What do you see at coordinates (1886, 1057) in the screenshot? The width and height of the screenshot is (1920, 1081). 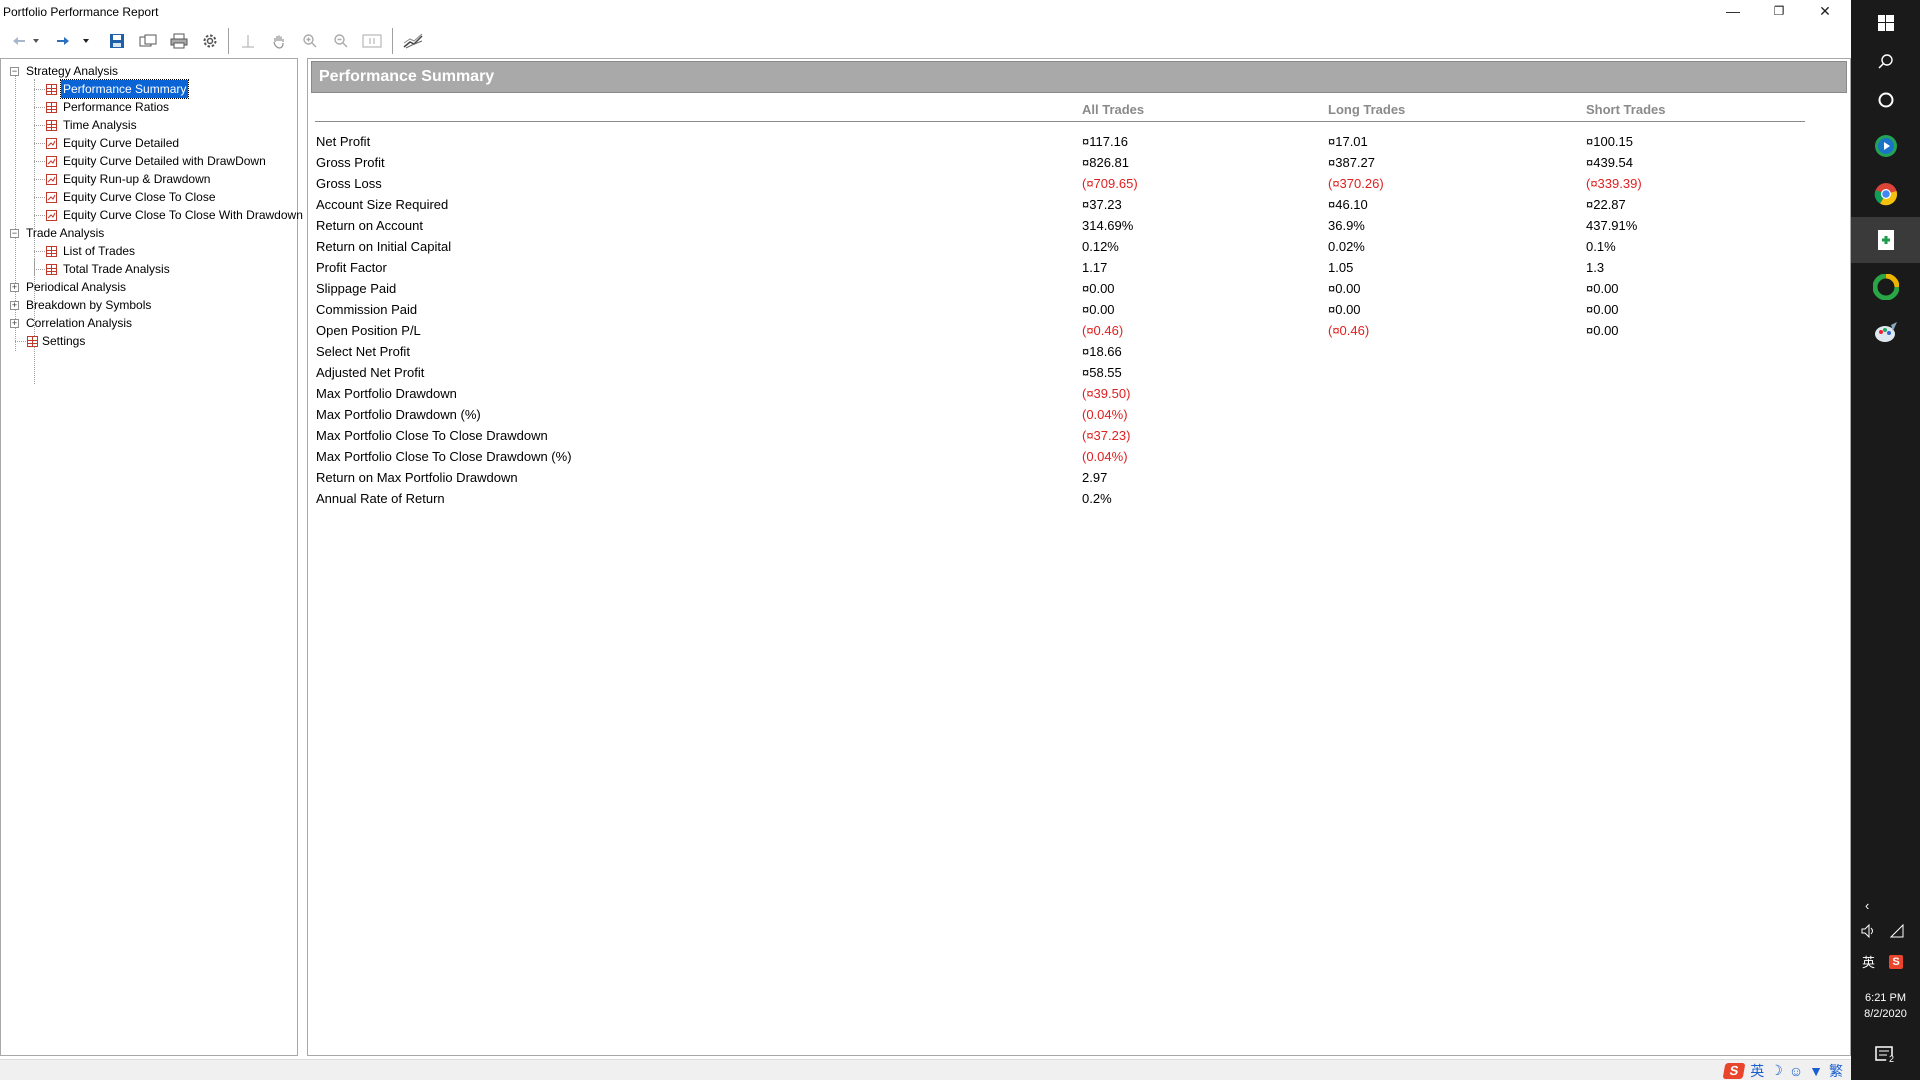 I see `notification-center-icon: 2` at bounding box center [1886, 1057].